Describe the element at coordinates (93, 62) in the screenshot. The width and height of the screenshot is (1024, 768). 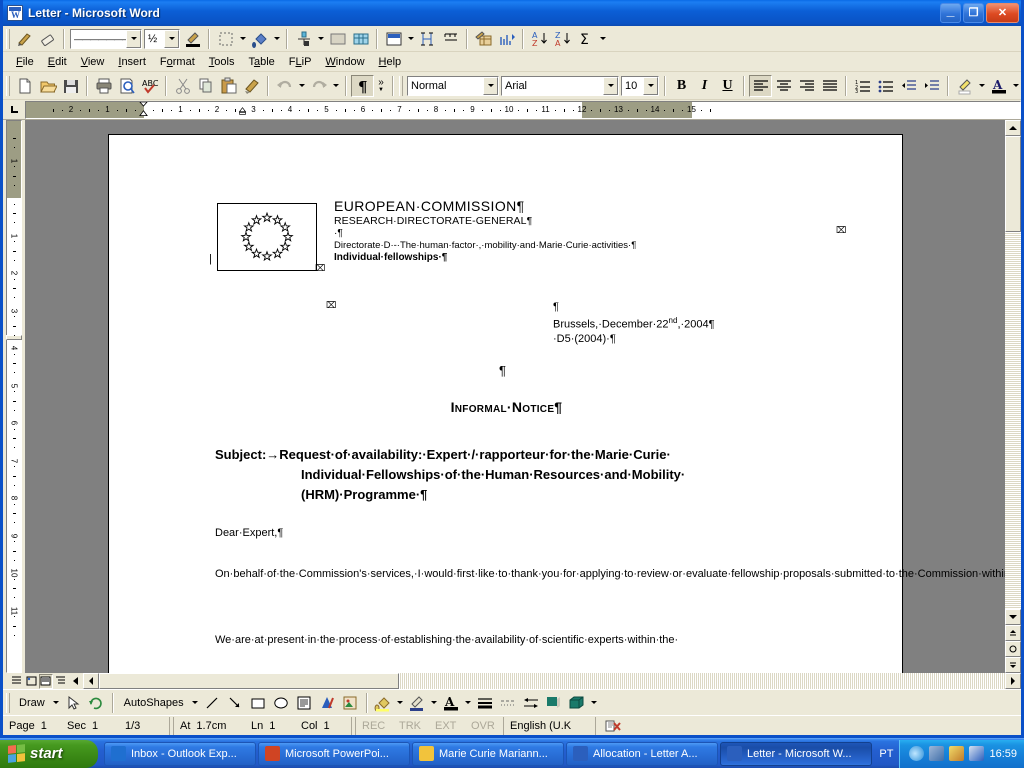
I see `menu-view: View` at that location.